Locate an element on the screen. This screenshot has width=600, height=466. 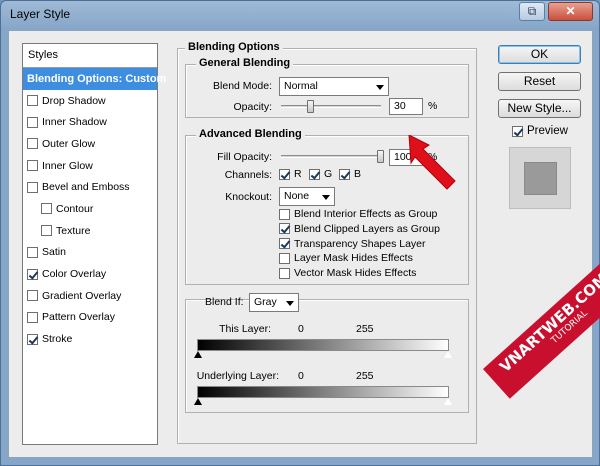
channel-label: G is located at coordinates (328, 174).